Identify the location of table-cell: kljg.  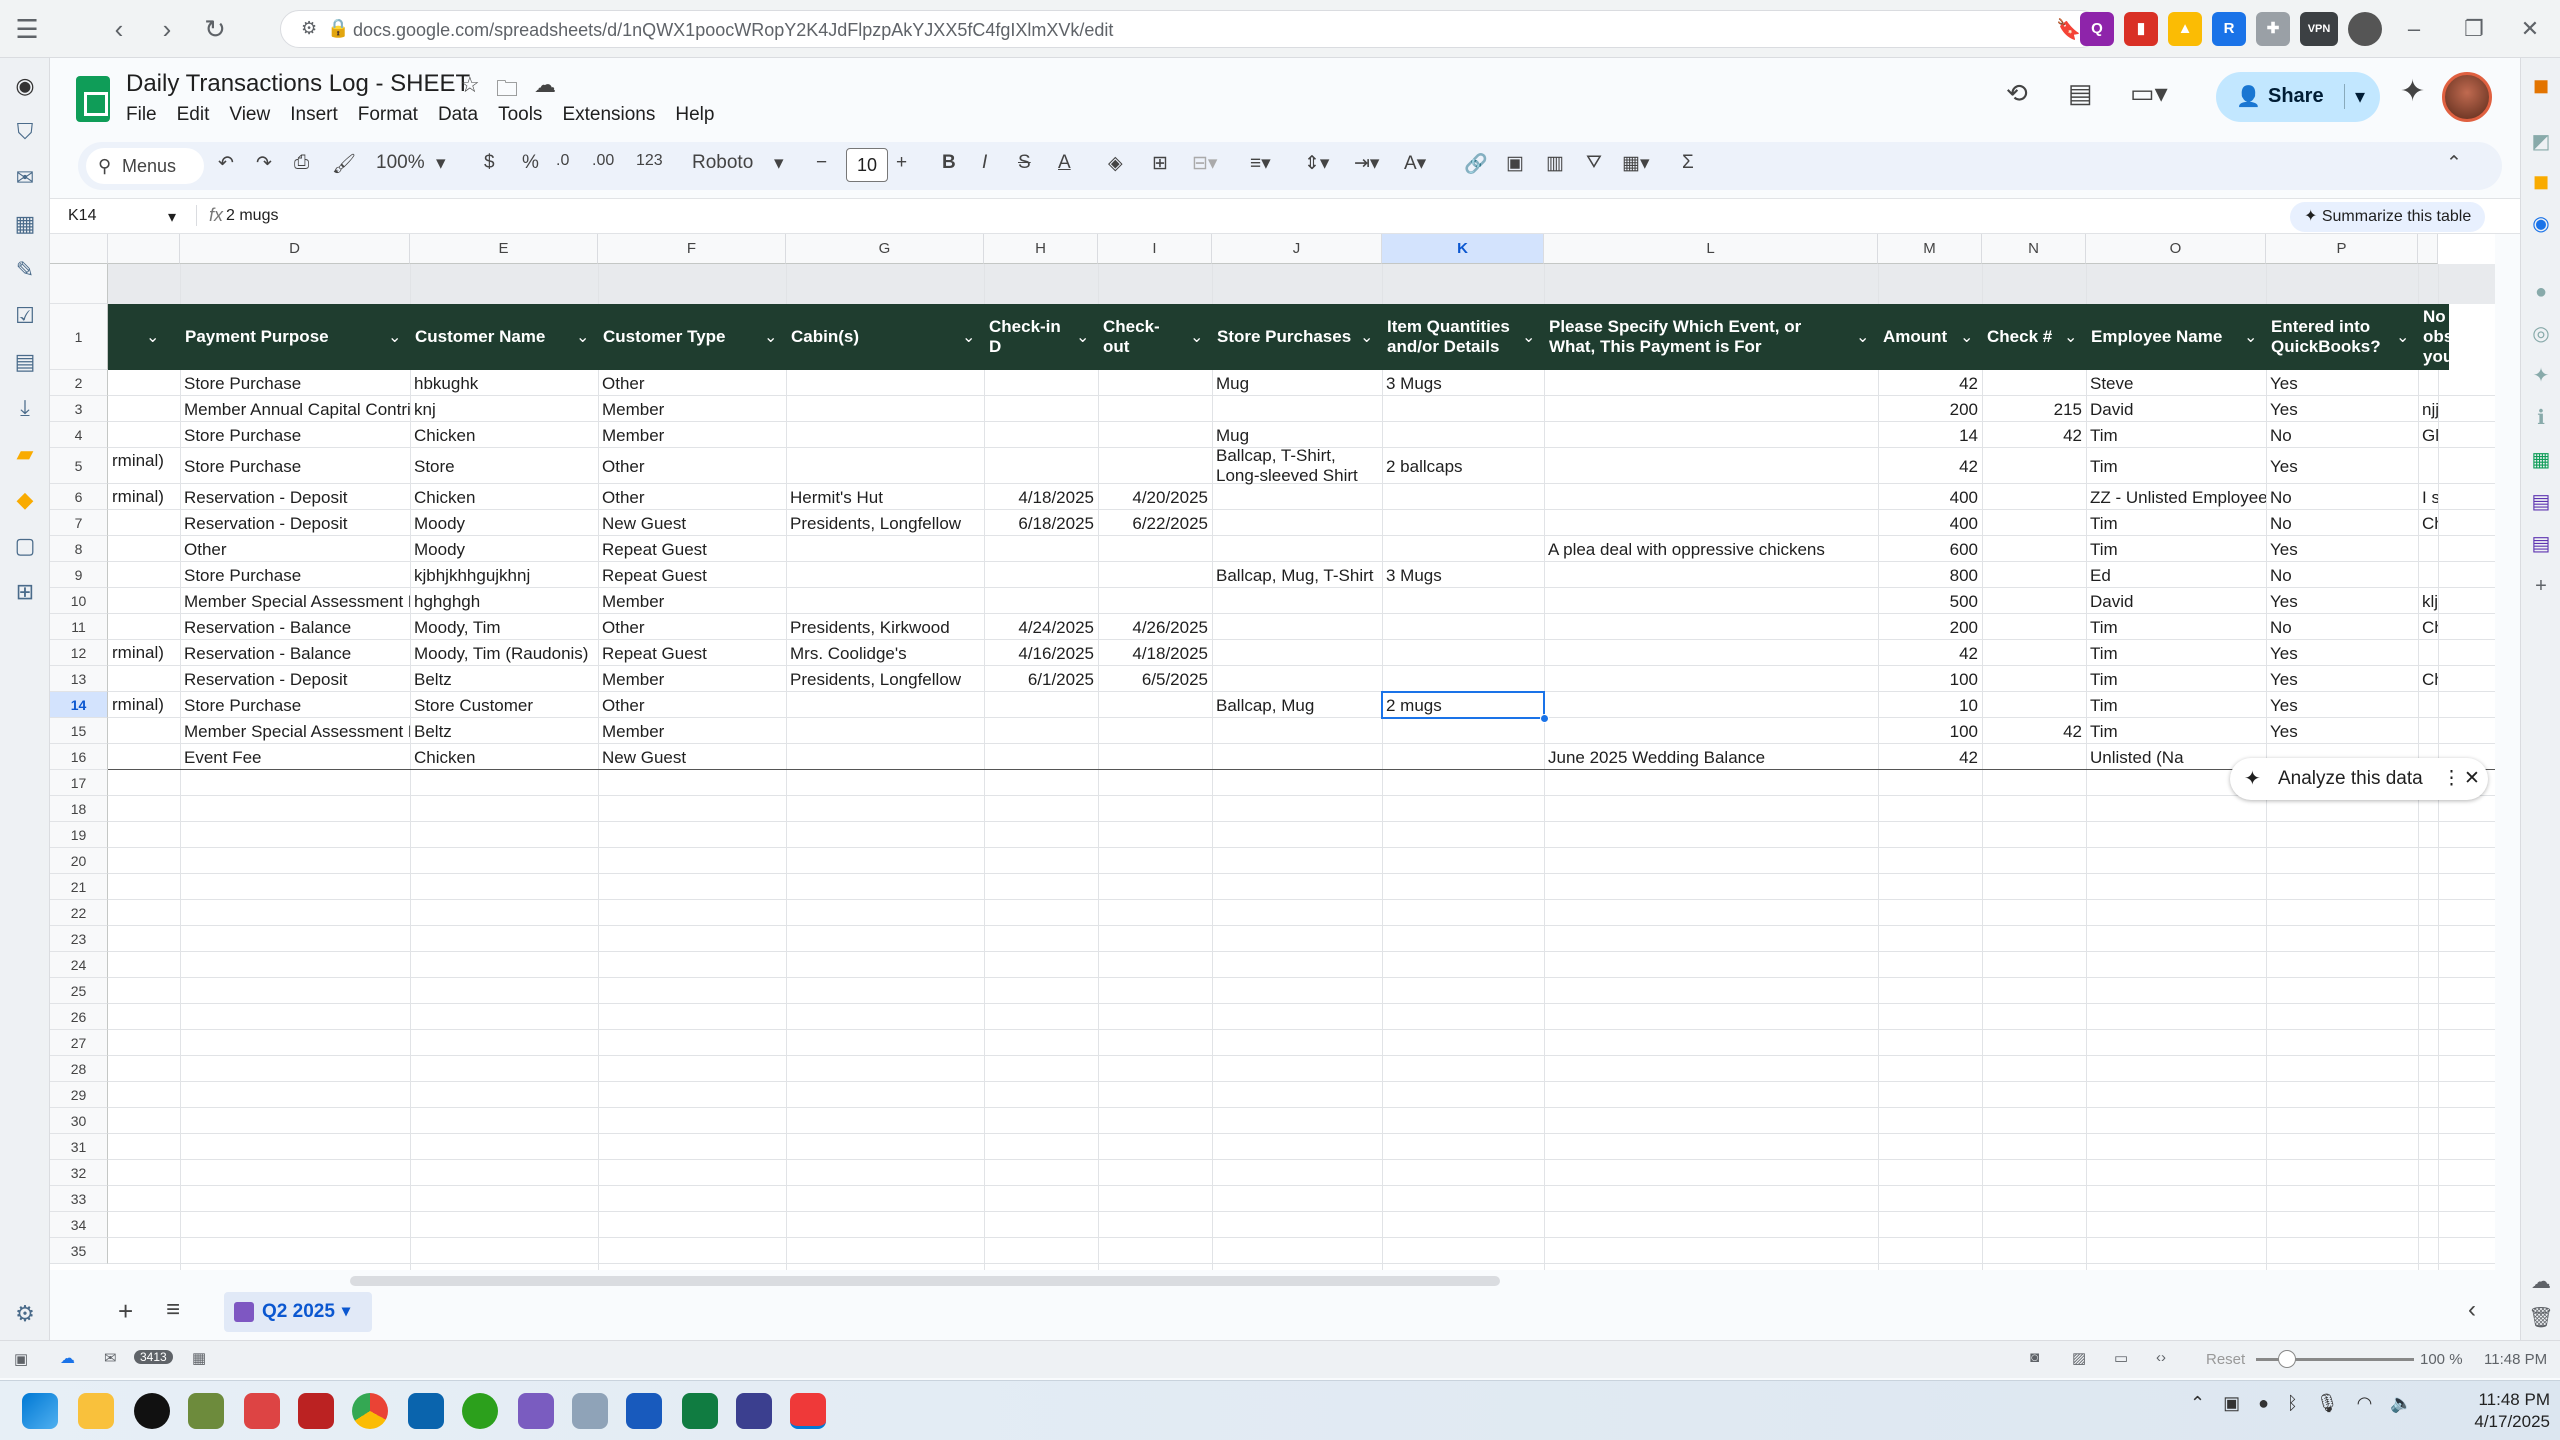
(2428, 603).